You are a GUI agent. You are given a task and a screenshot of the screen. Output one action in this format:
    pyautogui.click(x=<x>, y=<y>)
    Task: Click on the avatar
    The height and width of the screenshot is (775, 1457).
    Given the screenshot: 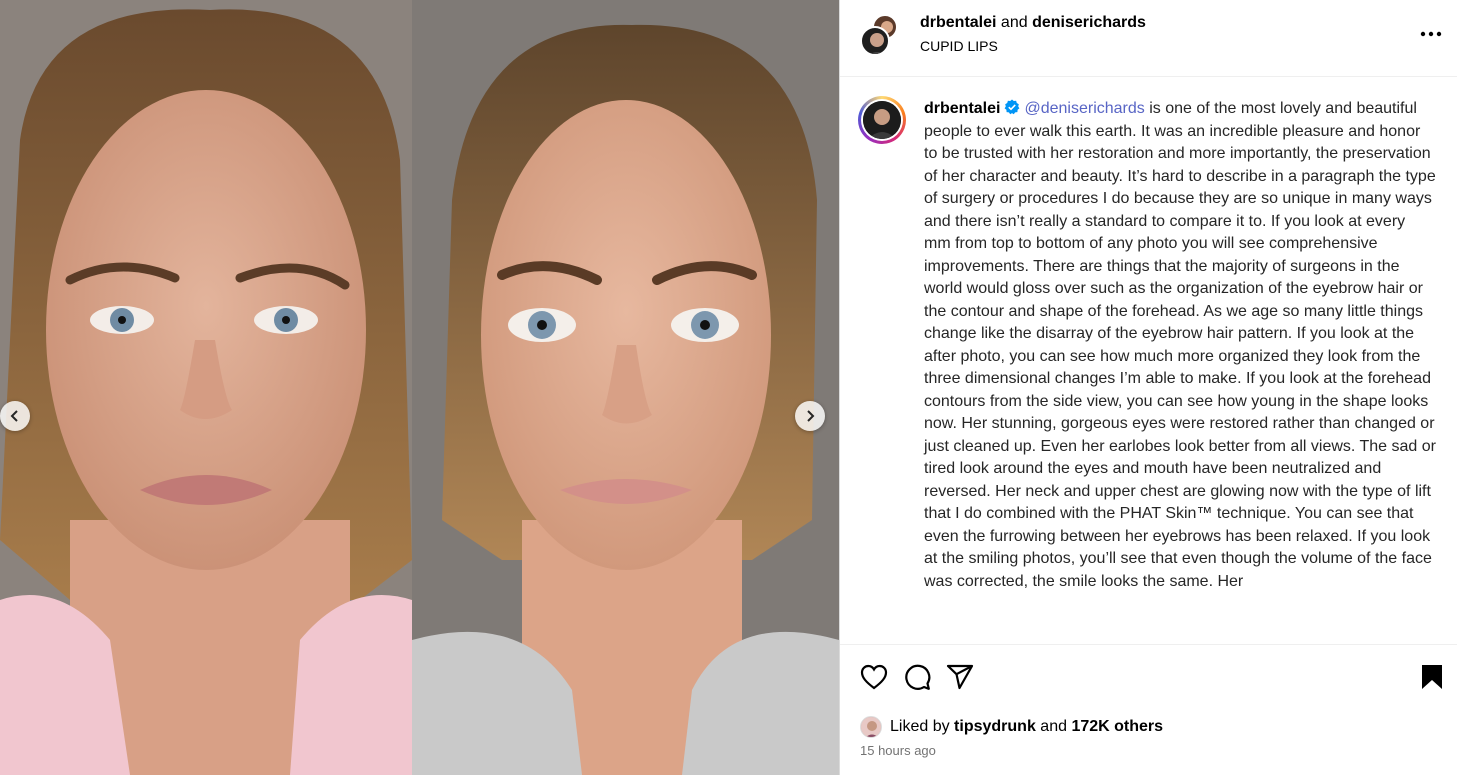 What is the action you would take?
    pyautogui.click(x=875, y=41)
    